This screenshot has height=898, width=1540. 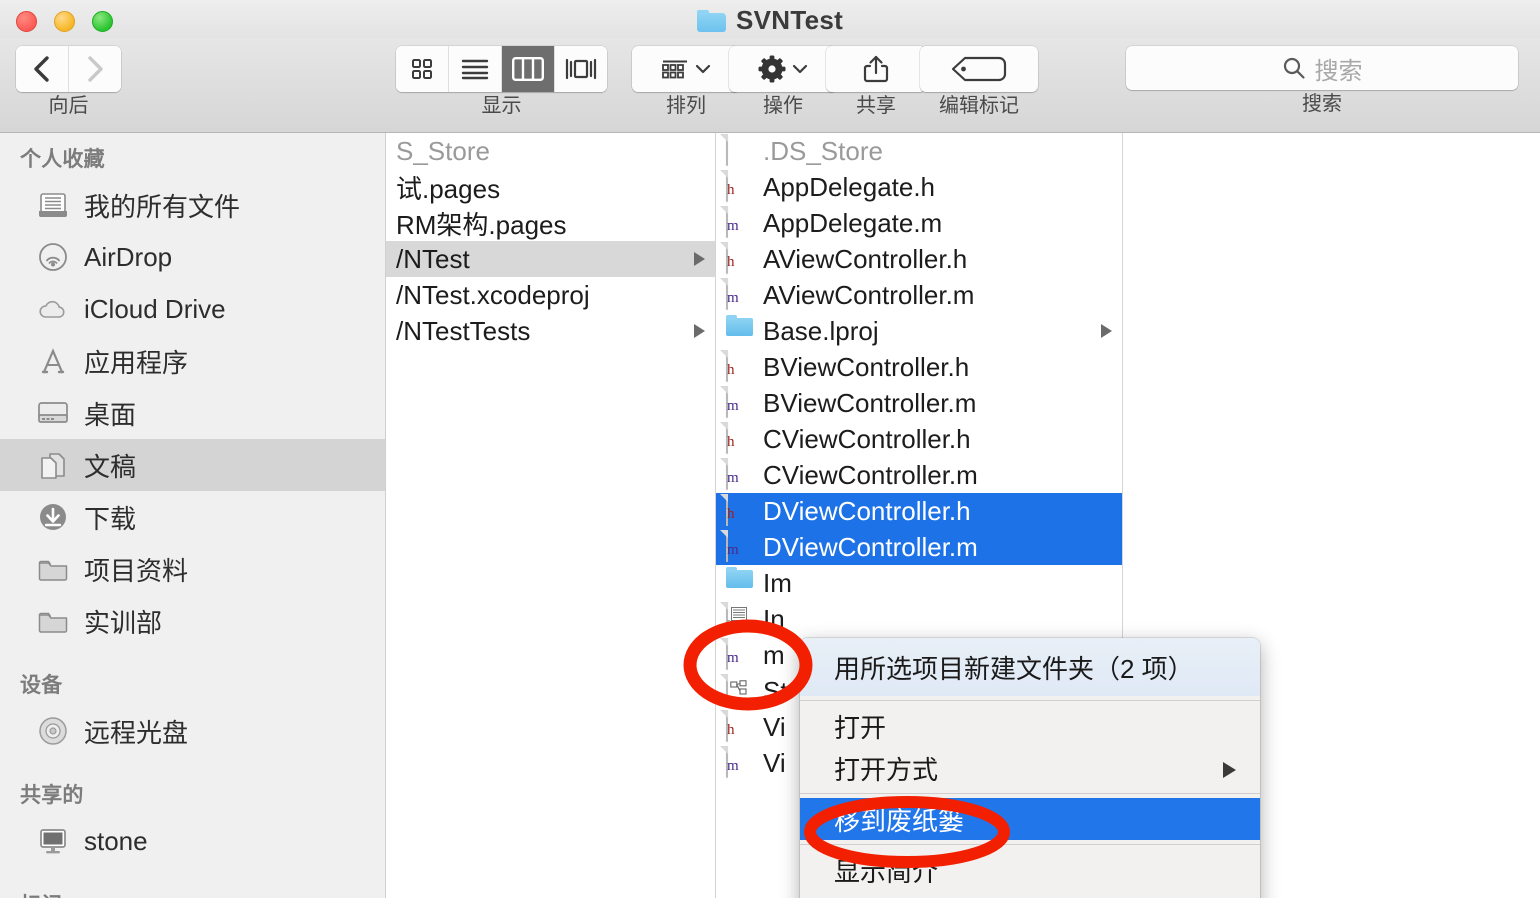 I want to click on file-name: BViewController.h, so click(x=866, y=366).